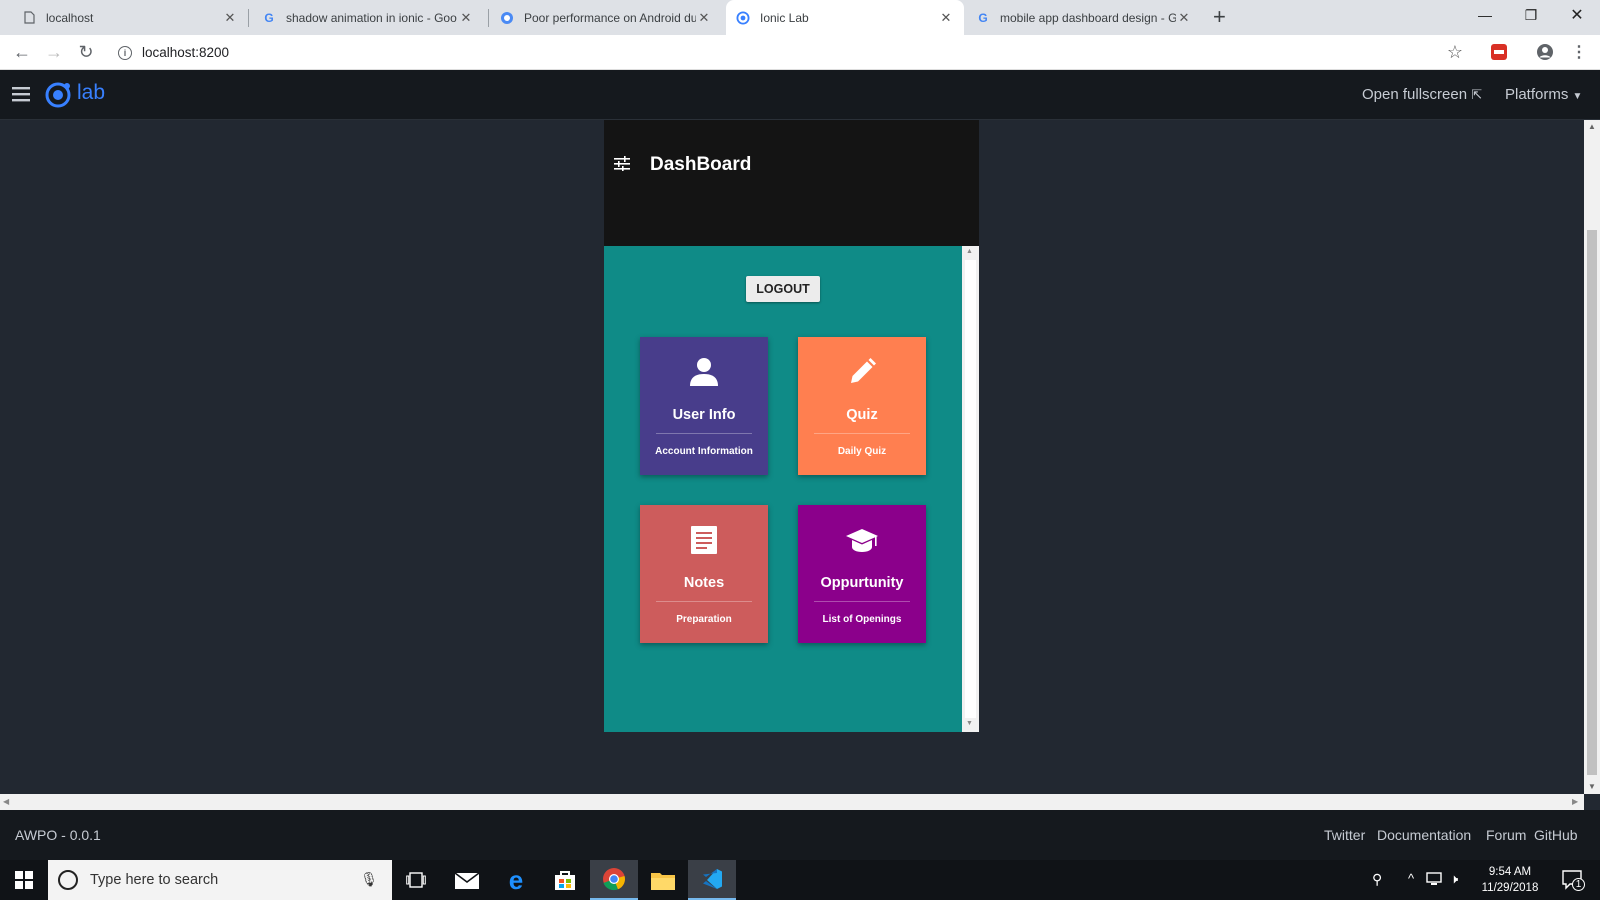 This screenshot has height=900, width=1600. I want to click on card-title: User Info, so click(704, 415).